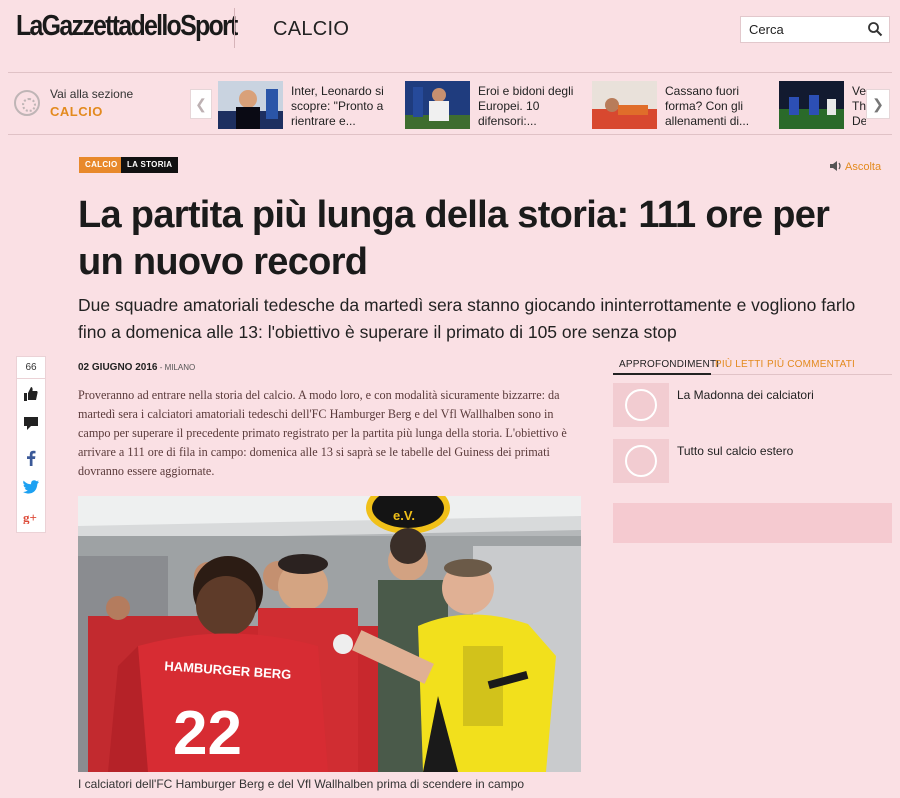 This screenshot has width=900, height=798. Describe the element at coordinates (739, 364) in the screenshot. I see `tab-piu-letti: PIÙ LETTI` at that location.